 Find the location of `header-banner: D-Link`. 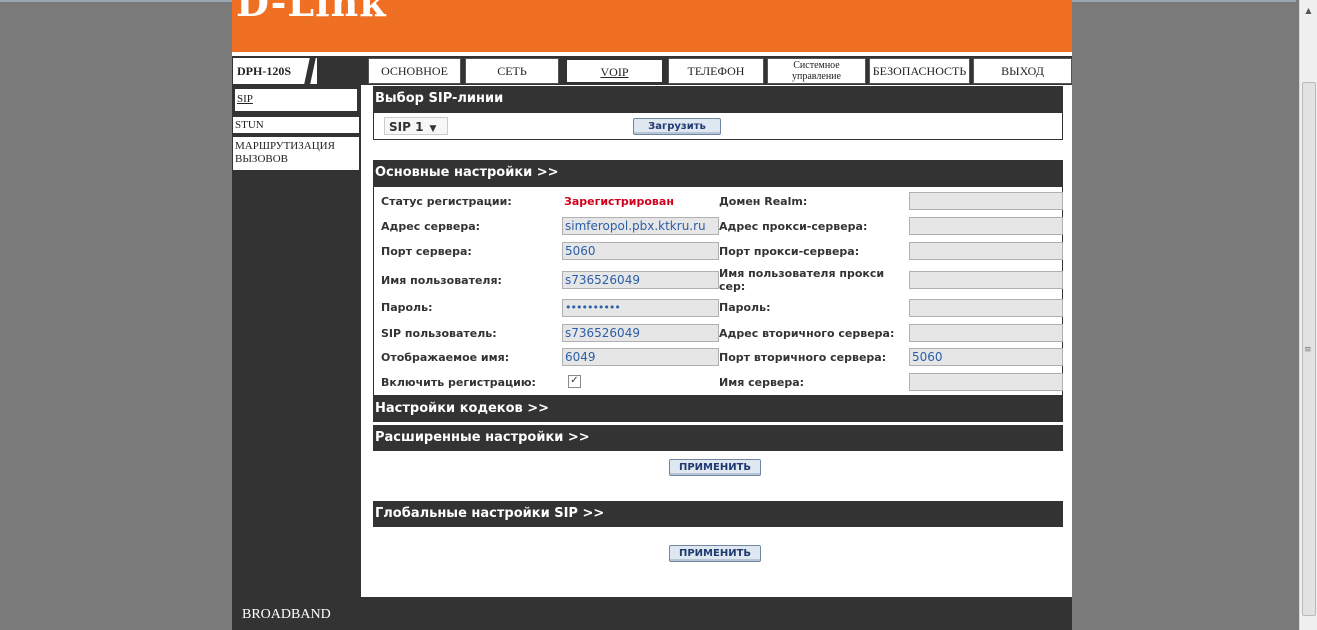

header-banner: D-Link is located at coordinates (652, 26).